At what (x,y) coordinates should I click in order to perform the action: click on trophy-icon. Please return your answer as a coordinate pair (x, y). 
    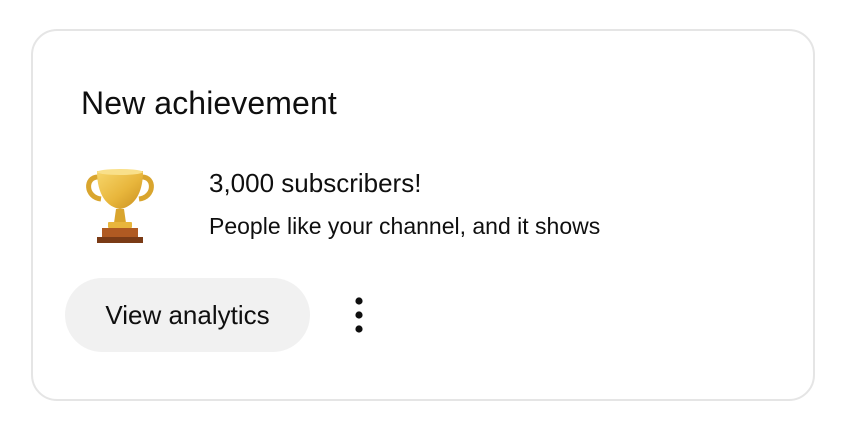
    Looking at the image, I should click on (120, 205).